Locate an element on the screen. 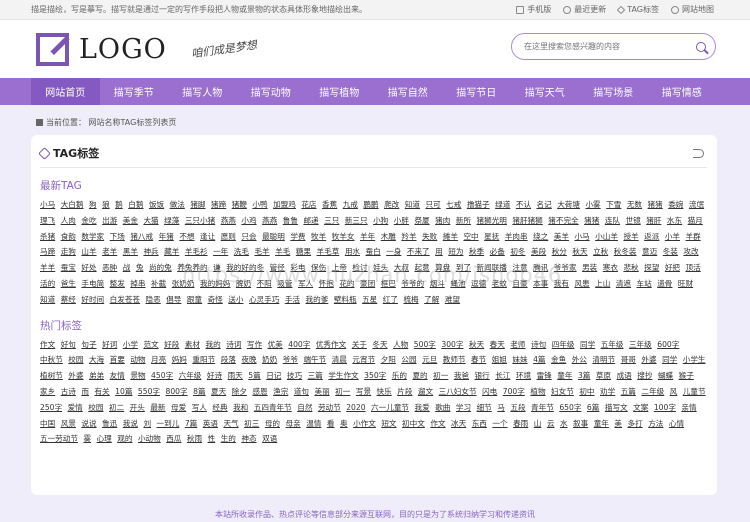  tag-link: 活的 is located at coordinates (47, 284).